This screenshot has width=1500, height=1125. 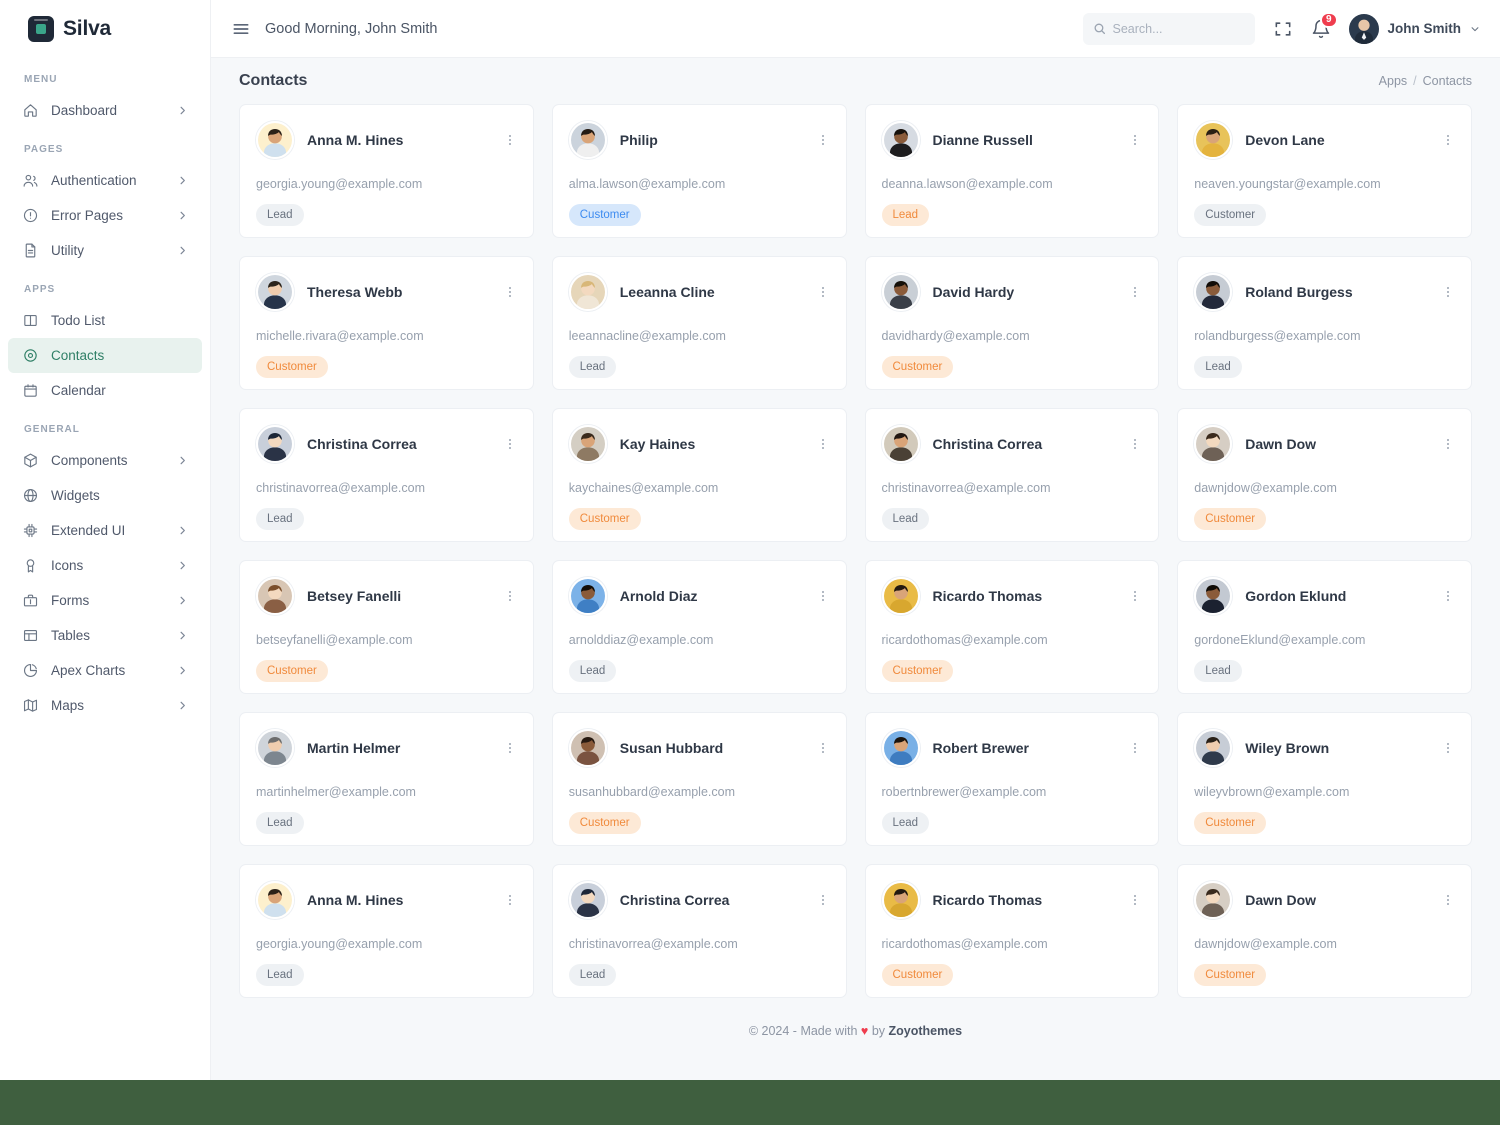 I want to click on sidebar-item-authentication: Authentication, so click(x=105, y=180).